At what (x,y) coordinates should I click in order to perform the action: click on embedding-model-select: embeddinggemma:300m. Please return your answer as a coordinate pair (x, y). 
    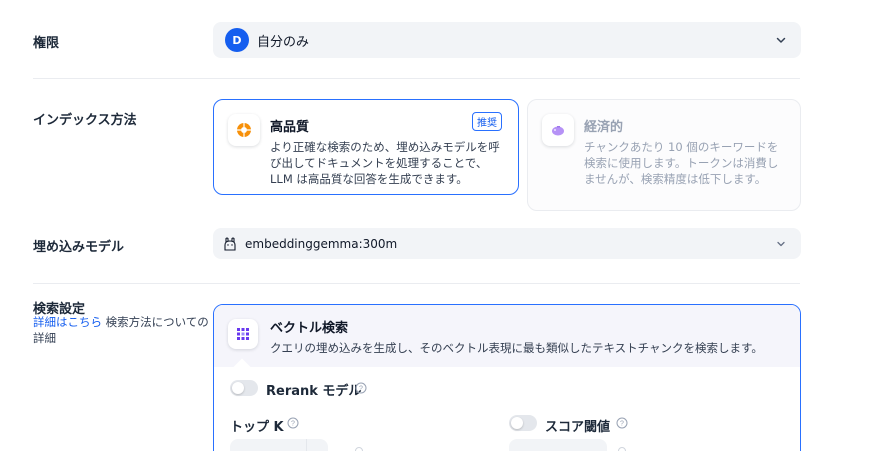
    Looking at the image, I should click on (507, 243).